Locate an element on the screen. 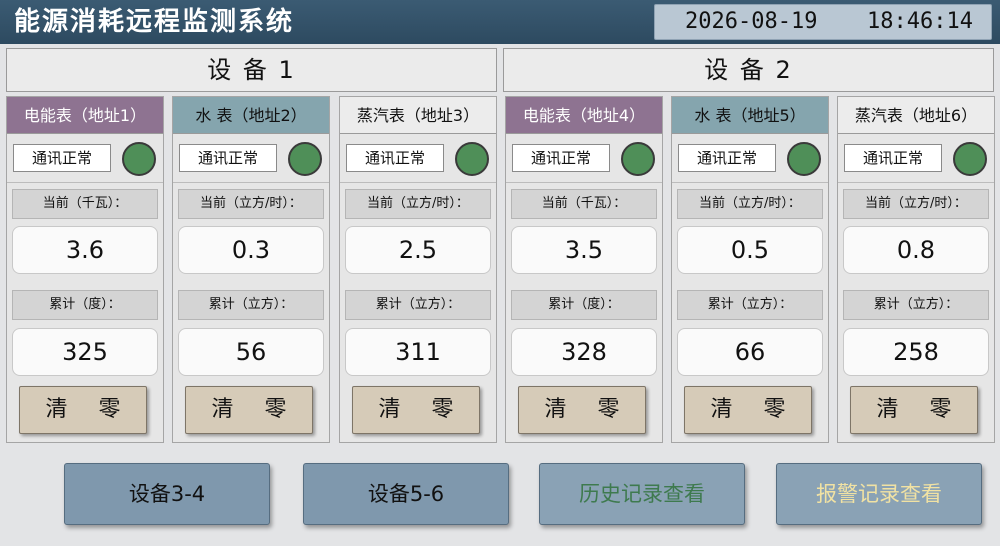 The width and height of the screenshot is (1000, 546). meter-title: 水 表（地址2） is located at coordinates (251, 115).